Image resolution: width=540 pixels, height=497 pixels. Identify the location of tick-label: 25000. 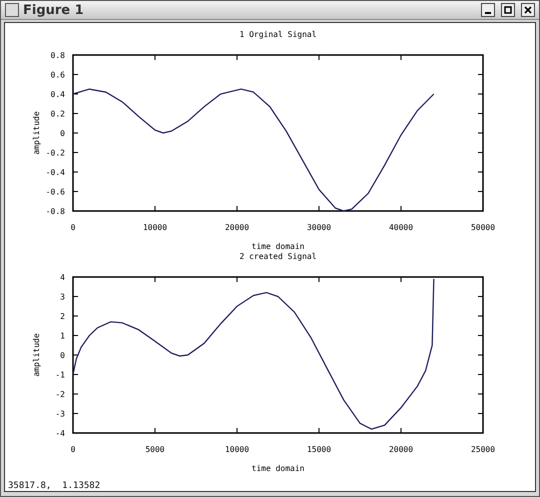
(483, 449).